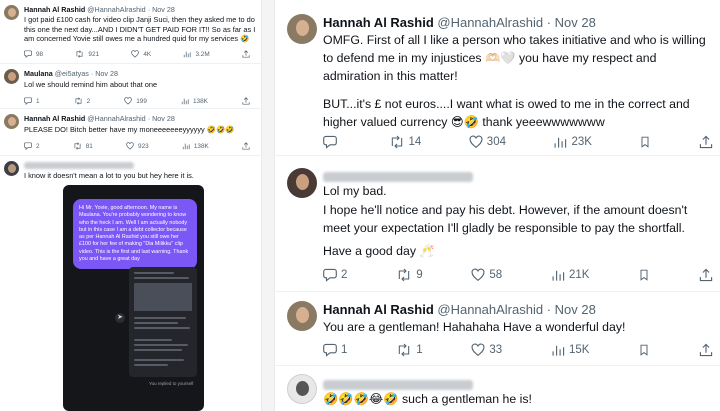 The height and width of the screenshot is (411, 720). Describe the element at coordinates (486, 350) in the screenshot. I see `like-button: 33` at that location.